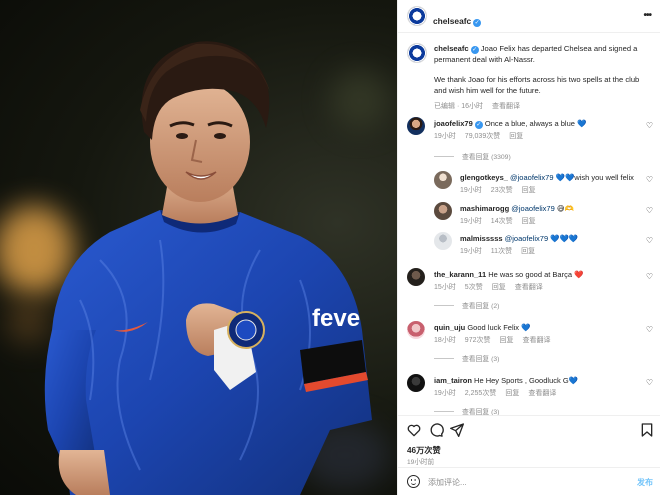  What do you see at coordinates (478, 340) in the screenshot?
I see `comment-likes: 972次赞` at bounding box center [478, 340].